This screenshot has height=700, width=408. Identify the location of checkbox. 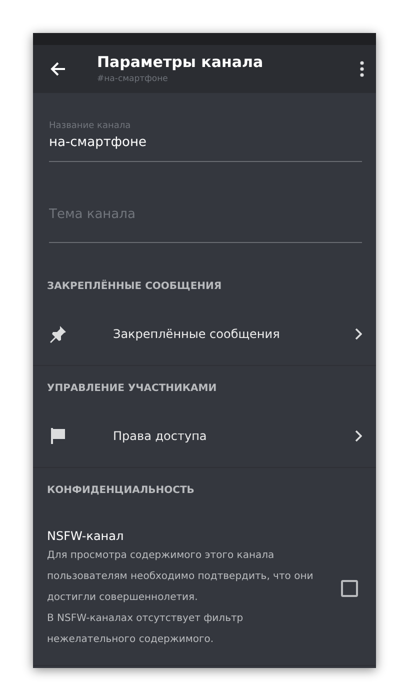
(349, 588).